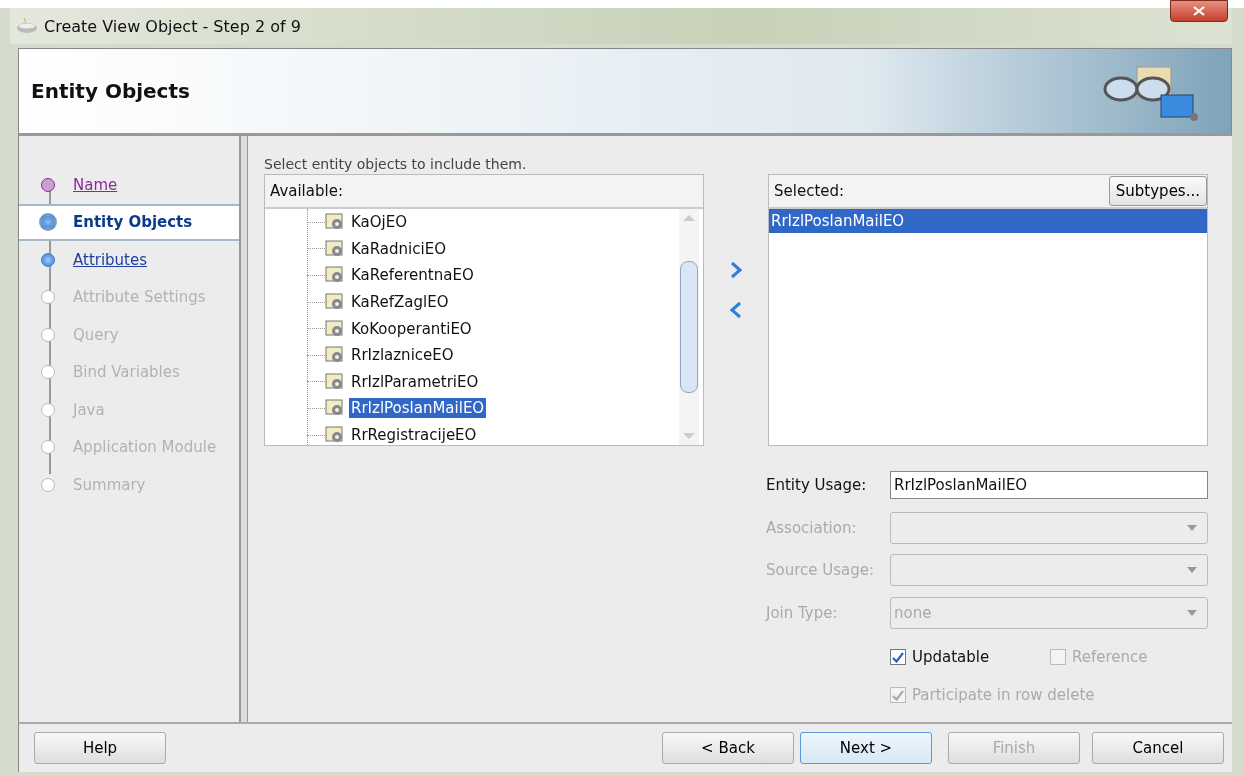  I want to click on field-label: Join Type:, so click(802, 612).